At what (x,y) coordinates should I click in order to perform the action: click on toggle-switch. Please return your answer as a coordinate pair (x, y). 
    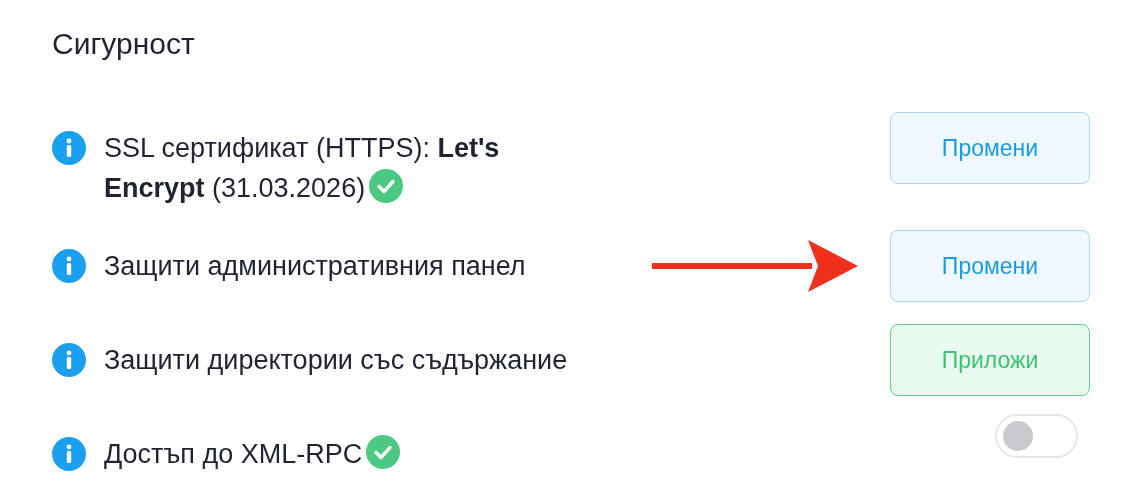
    Looking at the image, I should click on (1036, 436).